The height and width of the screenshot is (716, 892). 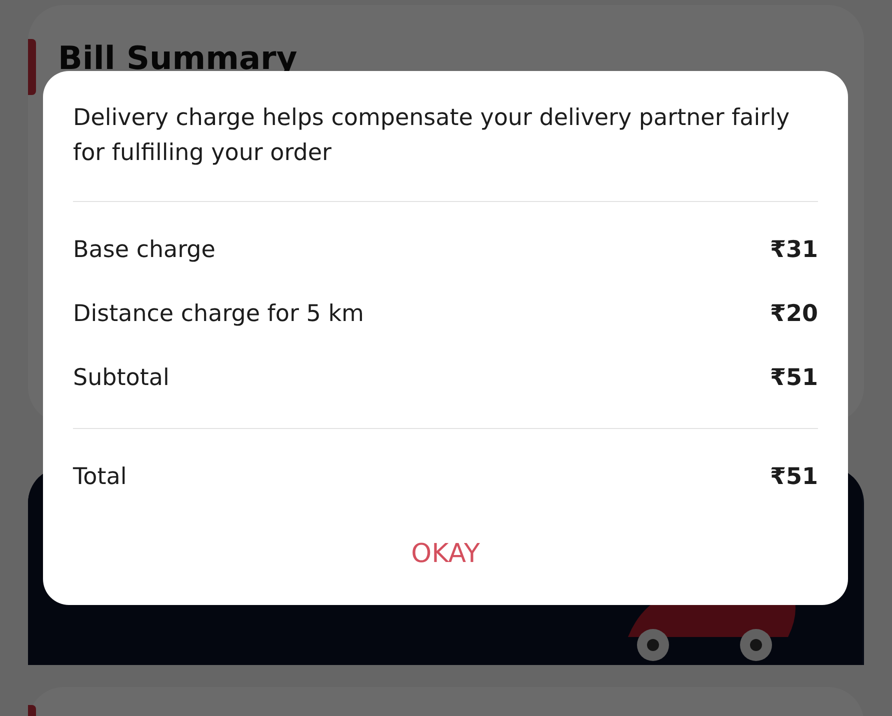 What do you see at coordinates (794, 250) in the screenshot?
I see `charge-amount: ₹31` at bounding box center [794, 250].